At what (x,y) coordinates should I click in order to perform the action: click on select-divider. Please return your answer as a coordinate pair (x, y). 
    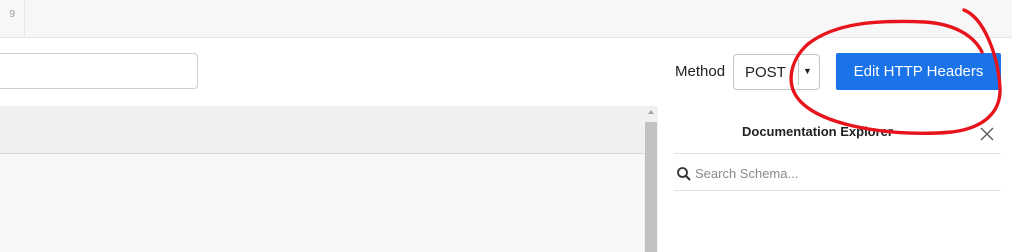
    Looking at the image, I should click on (798, 72).